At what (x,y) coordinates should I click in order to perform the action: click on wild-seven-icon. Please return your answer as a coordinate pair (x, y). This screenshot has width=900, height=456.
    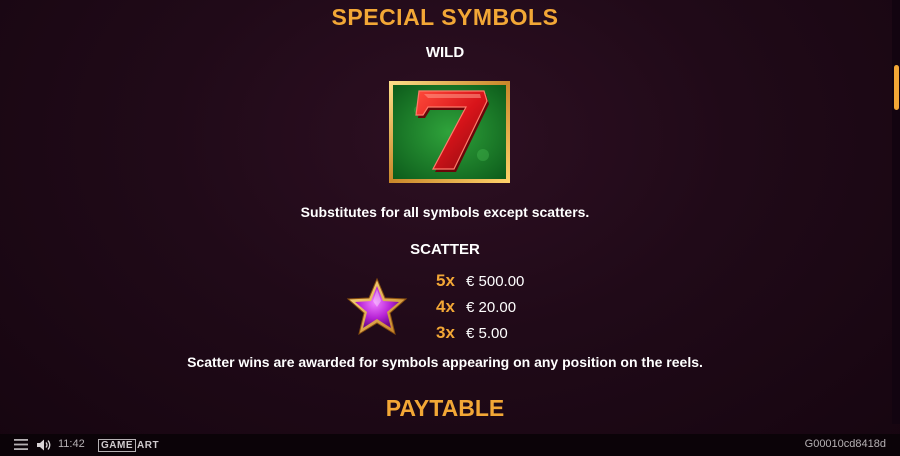
    Looking at the image, I should click on (449, 132).